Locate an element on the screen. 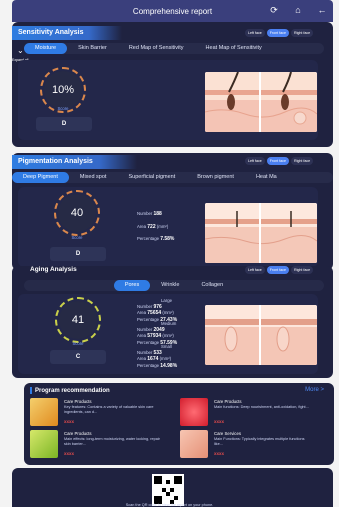 Image resolution: width=339 pixels, height=507 pixels. sensitivity-score-label: Score is located at coordinates (63, 108).